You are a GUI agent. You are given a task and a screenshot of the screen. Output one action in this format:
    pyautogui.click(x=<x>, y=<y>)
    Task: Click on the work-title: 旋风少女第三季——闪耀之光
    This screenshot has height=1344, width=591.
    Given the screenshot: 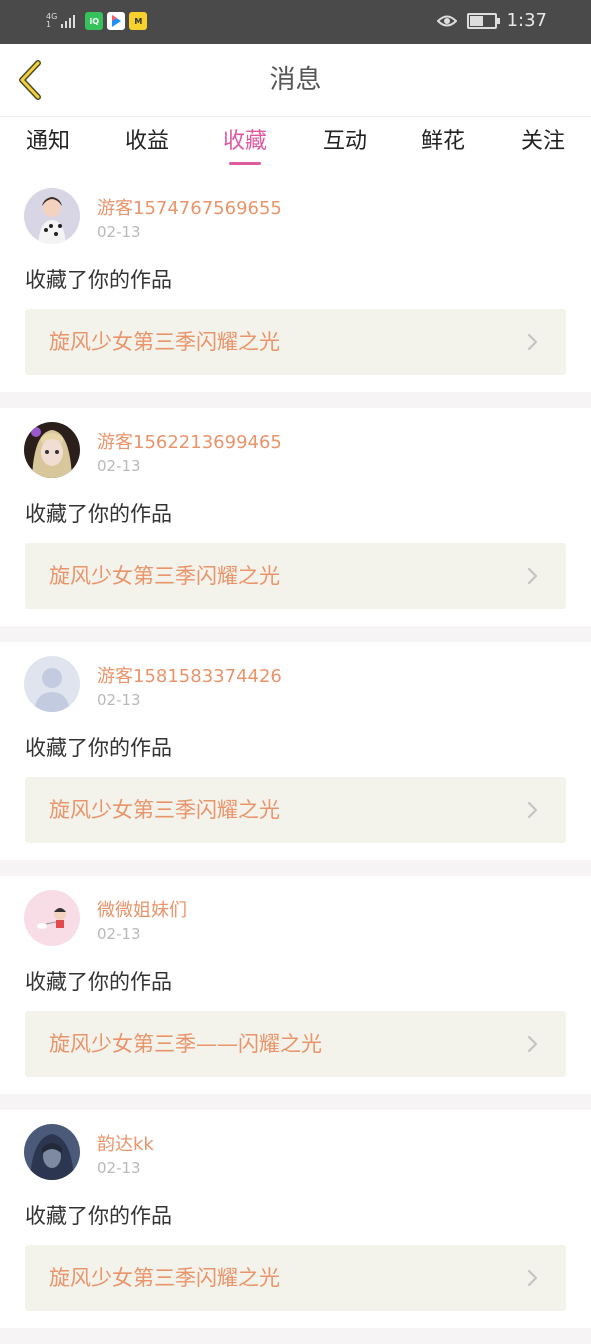 What is the action you would take?
    pyautogui.click(x=185, y=1044)
    